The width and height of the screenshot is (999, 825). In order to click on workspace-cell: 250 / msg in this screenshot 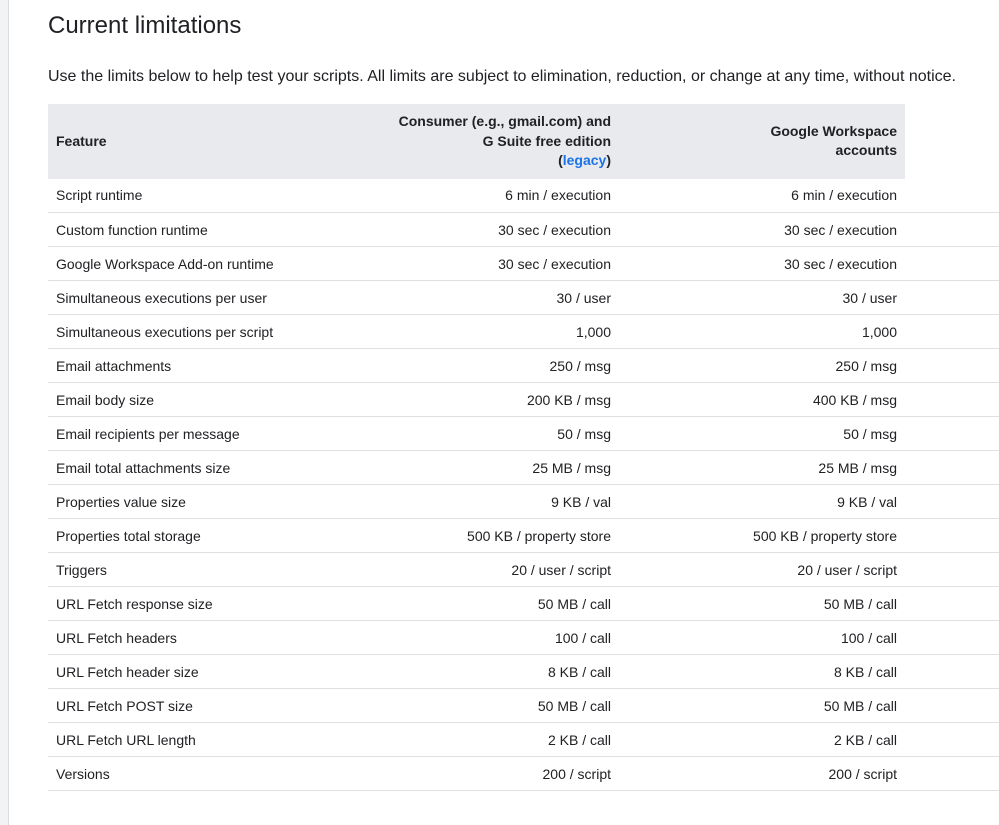, I will do `click(762, 365)`.